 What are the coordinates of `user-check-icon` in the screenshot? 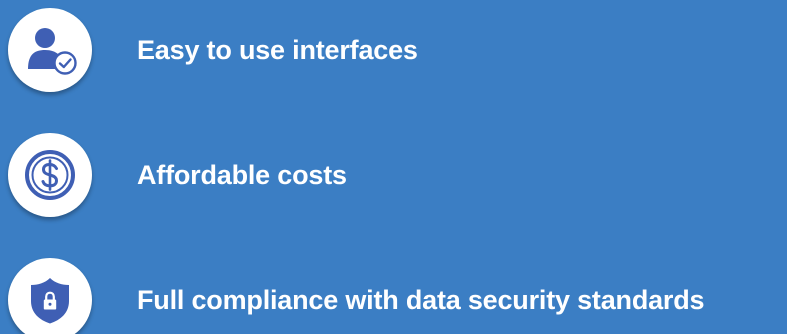 It's located at (52, 51).